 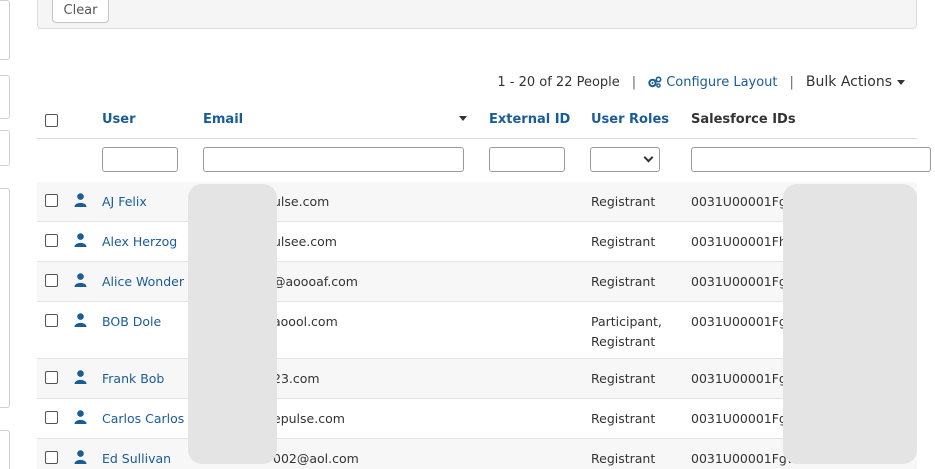 I want to click on email-cell: @aoooaf.com, so click(x=315, y=281).